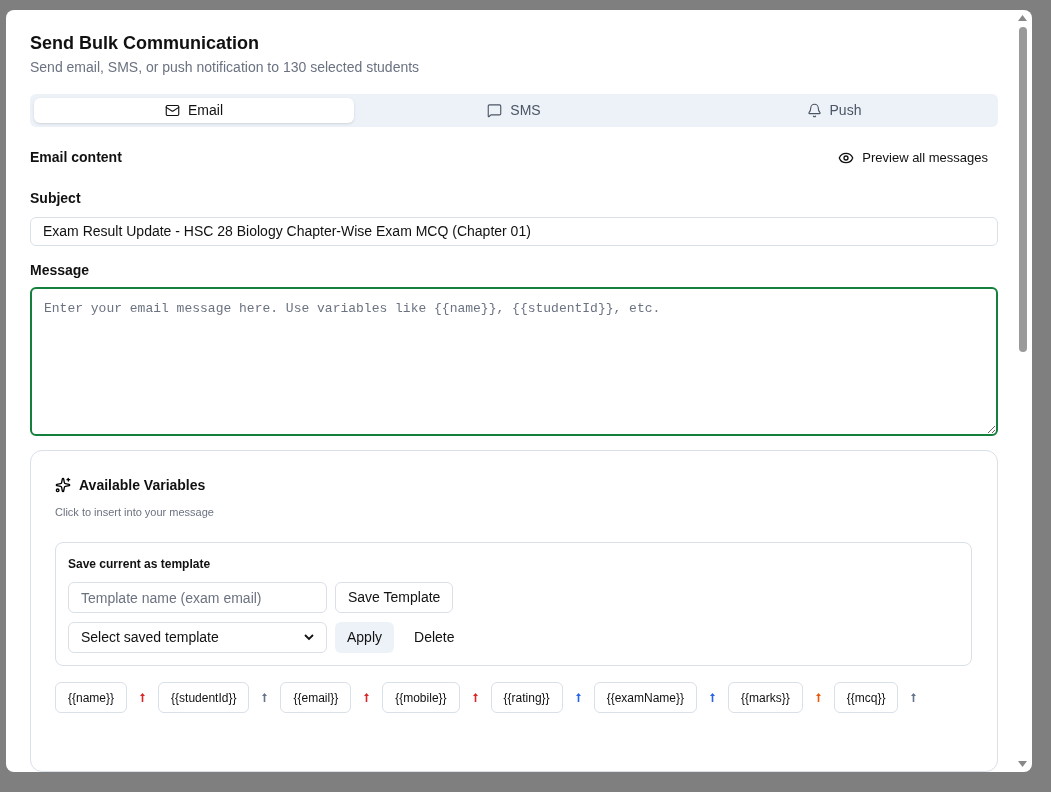 The height and width of the screenshot is (792, 1051). Describe the element at coordinates (645, 698) in the screenshot. I see `variable-chip: {{examName}}` at that location.